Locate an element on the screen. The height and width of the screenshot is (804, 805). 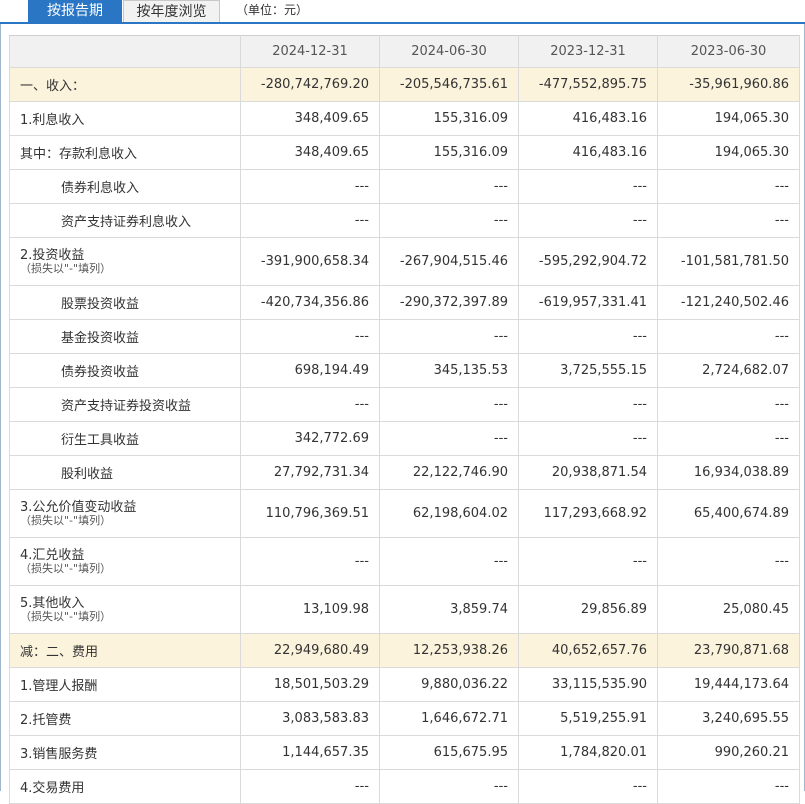
row-label-cell: 4.汇兑收益 （损失以"-"填列） is located at coordinates (125, 561).